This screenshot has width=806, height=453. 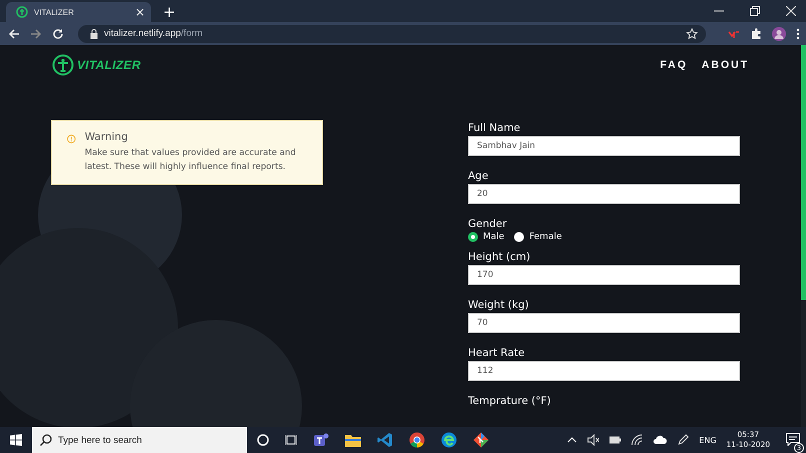 I want to click on close-icon, so click(x=791, y=11).